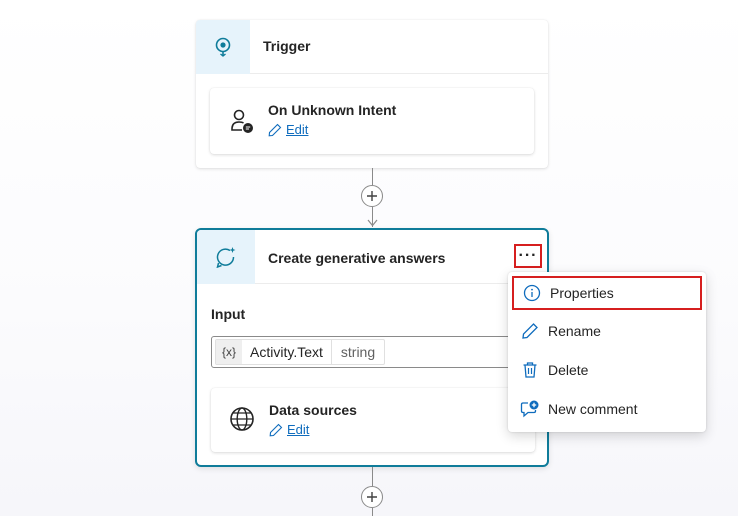 This screenshot has width=738, height=516. What do you see at coordinates (568, 370) in the screenshot?
I see `menu-item-label: Delete` at bounding box center [568, 370].